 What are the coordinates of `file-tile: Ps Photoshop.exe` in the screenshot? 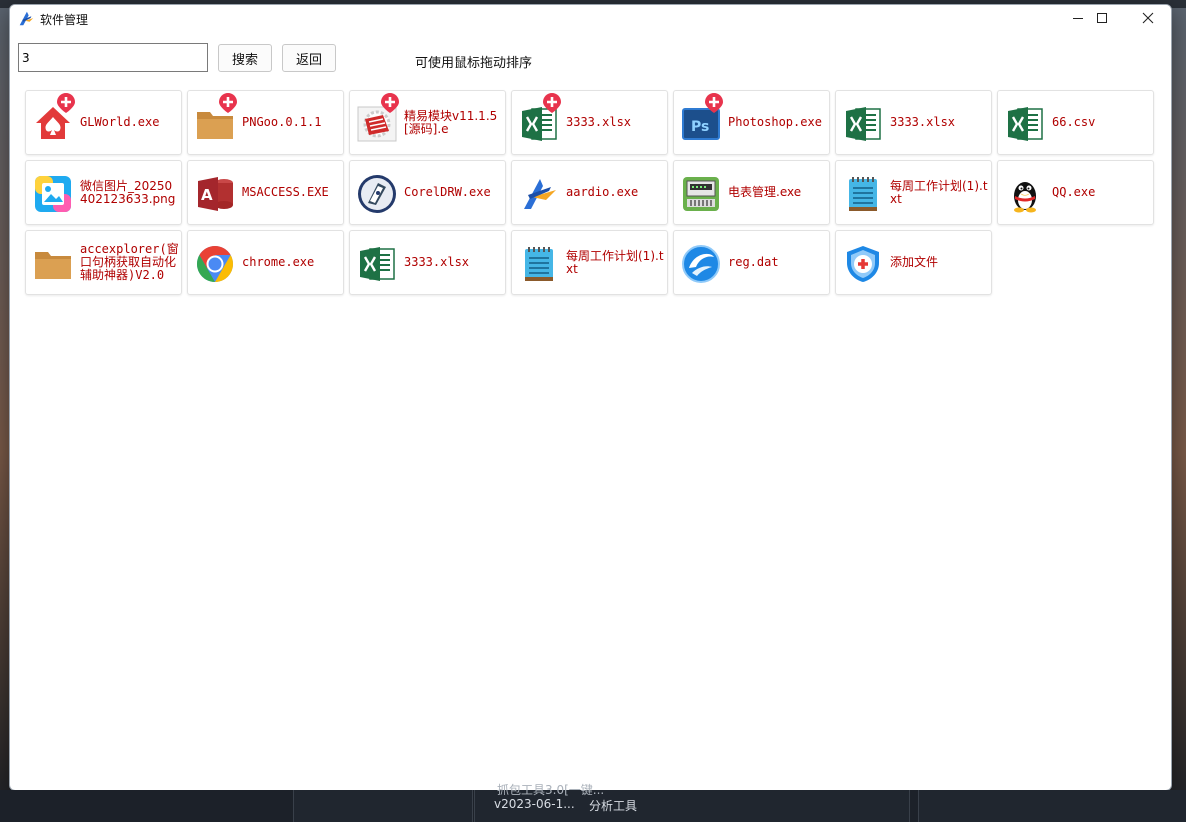 It's located at (751, 122).